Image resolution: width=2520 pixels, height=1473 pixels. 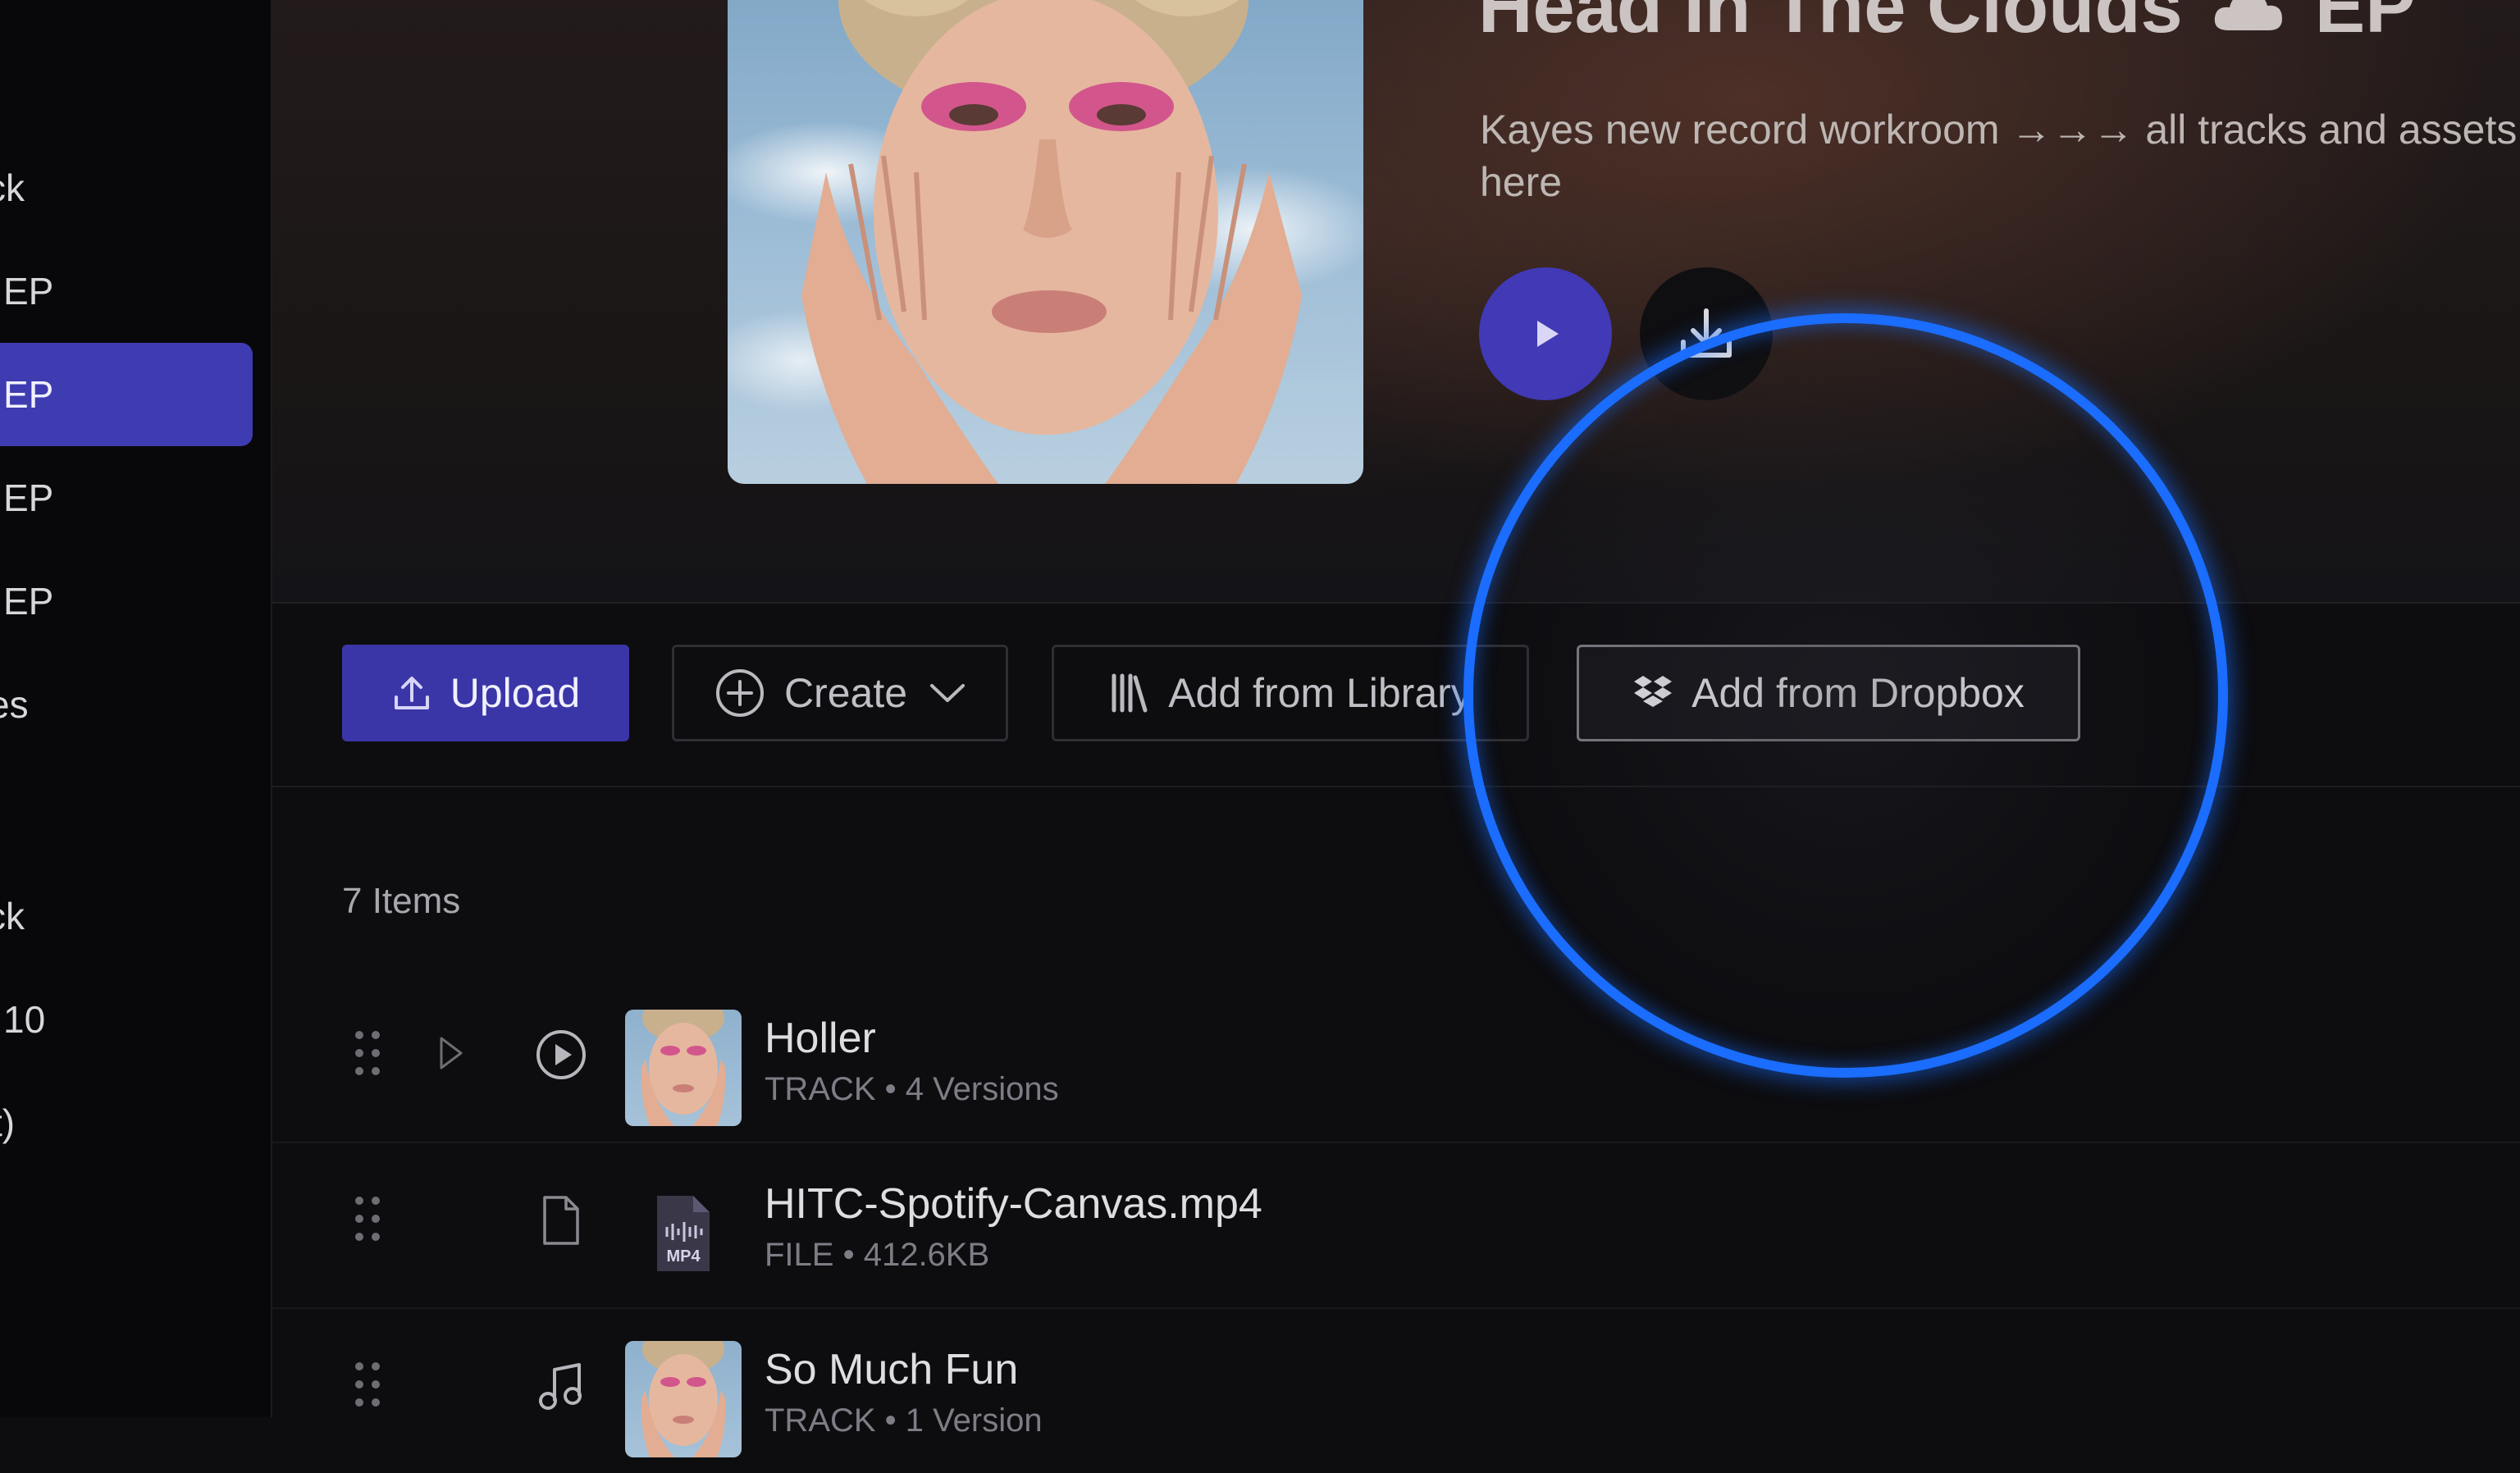 I want to click on row-meta: TRACK • 1 Version, so click(x=904, y=1420).